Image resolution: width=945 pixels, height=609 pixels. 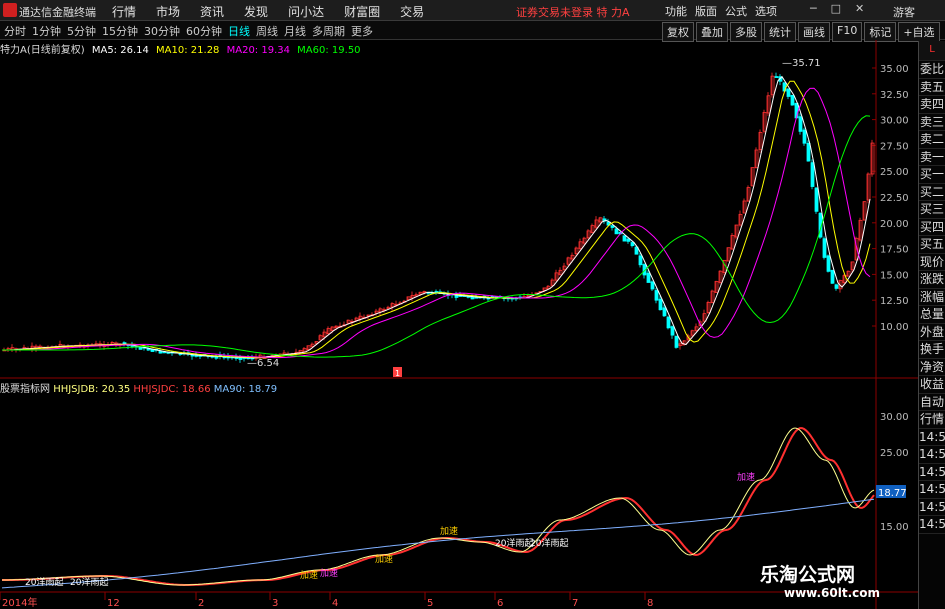 I want to click on app-logo-icon, so click(x=10, y=10).